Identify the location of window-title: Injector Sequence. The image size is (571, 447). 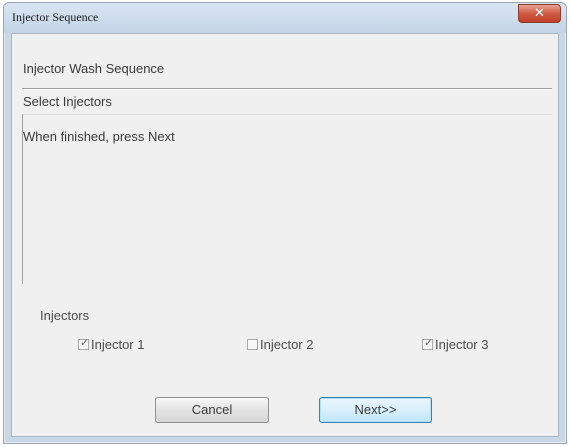
(55, 17).